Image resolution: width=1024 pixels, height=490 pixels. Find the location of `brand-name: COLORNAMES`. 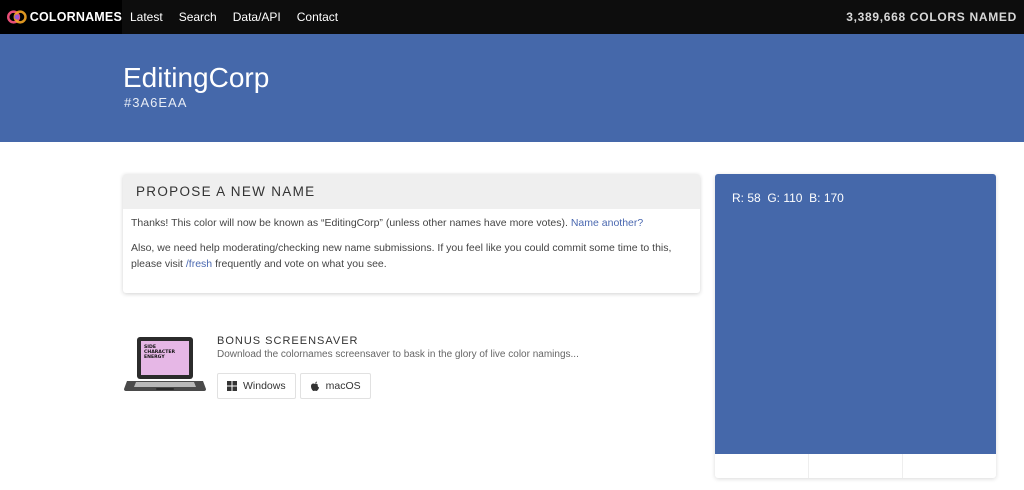

brand-name: COLORNAMES is located at coordinates (75, 17).